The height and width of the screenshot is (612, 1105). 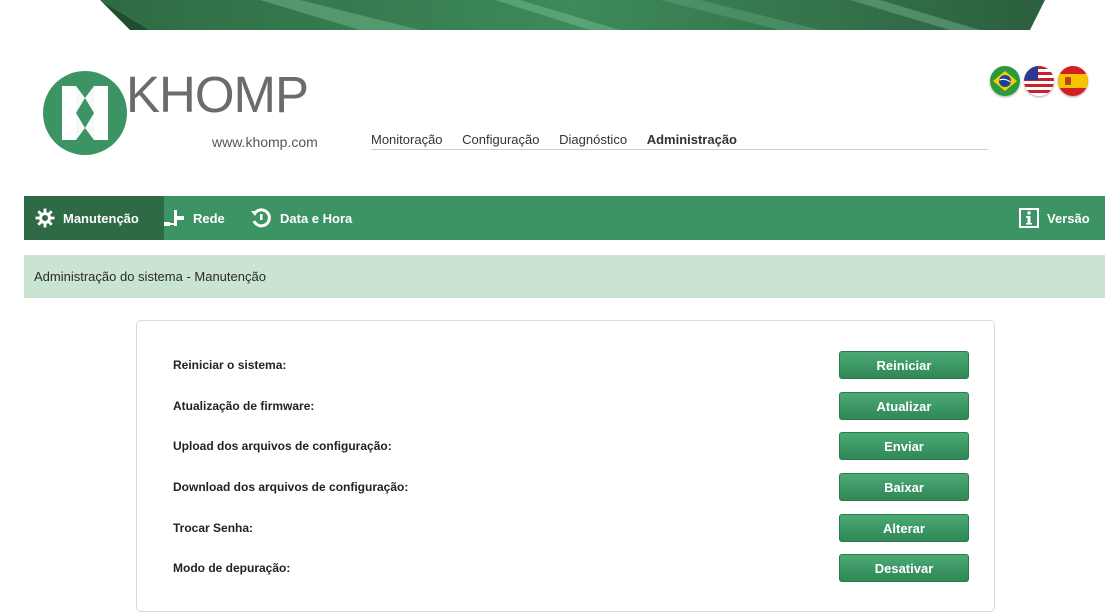 I want to click on alterar-senha-button: Alterar, so click(x=904, y=528).